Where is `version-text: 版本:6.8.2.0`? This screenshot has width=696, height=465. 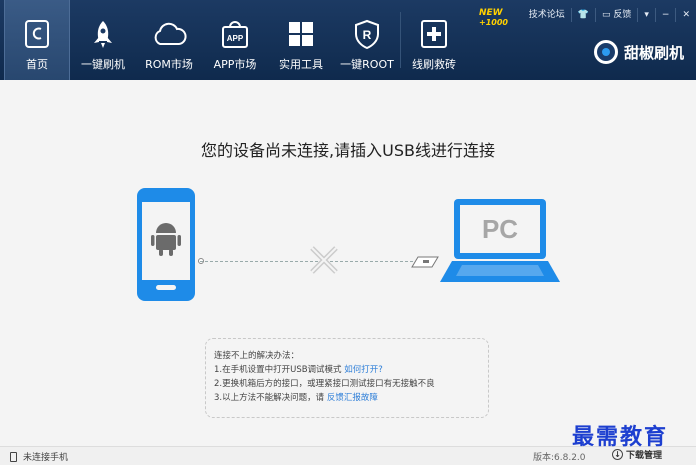 version-text: 版本:6.8.2.0 is located at coordinates (559, 458).